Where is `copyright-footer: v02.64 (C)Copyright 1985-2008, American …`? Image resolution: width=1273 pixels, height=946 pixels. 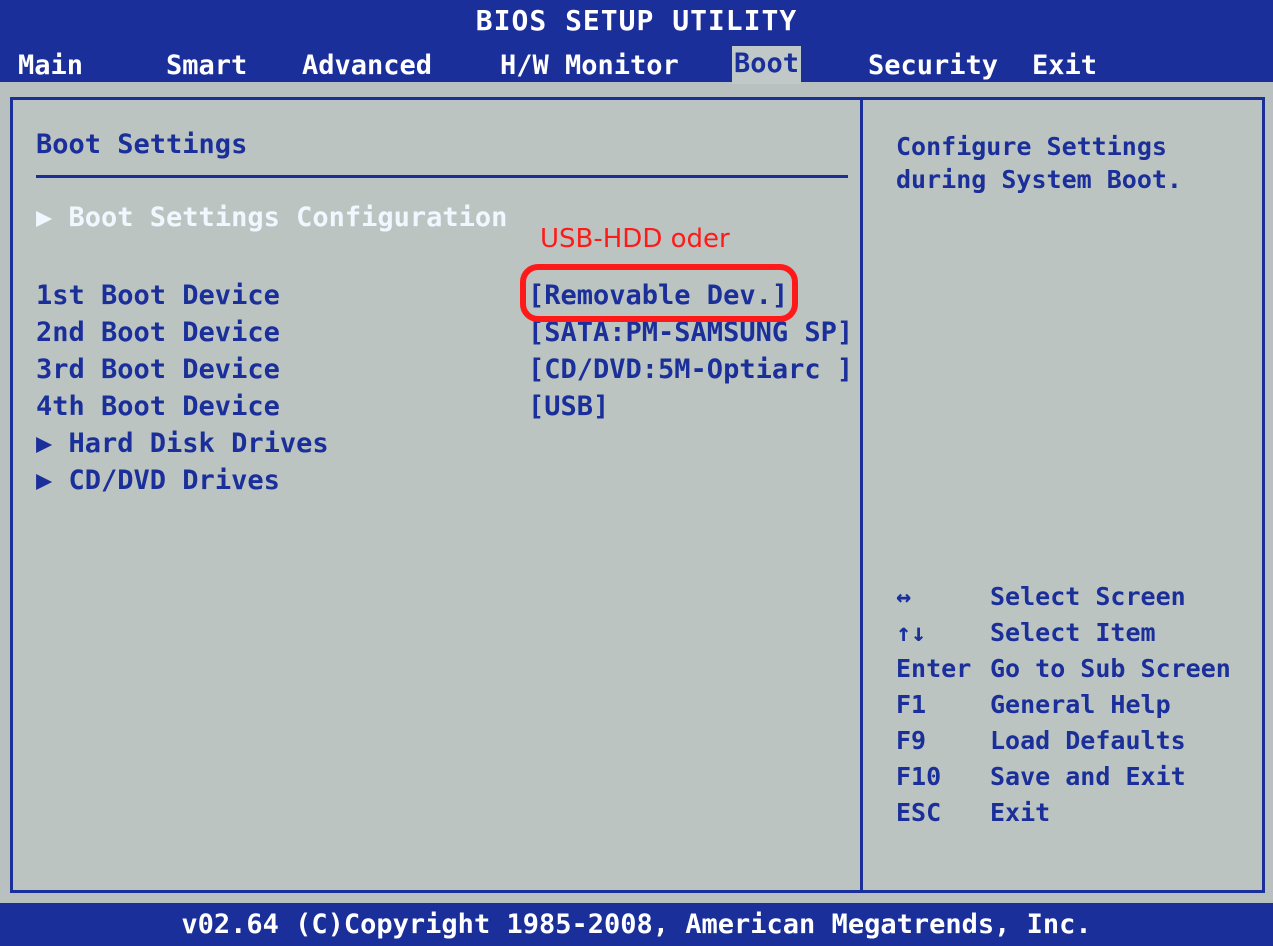
copyright-footer: v02.64 (C)Copyright 1985-2008, American … is located at coordinates (636, 924).